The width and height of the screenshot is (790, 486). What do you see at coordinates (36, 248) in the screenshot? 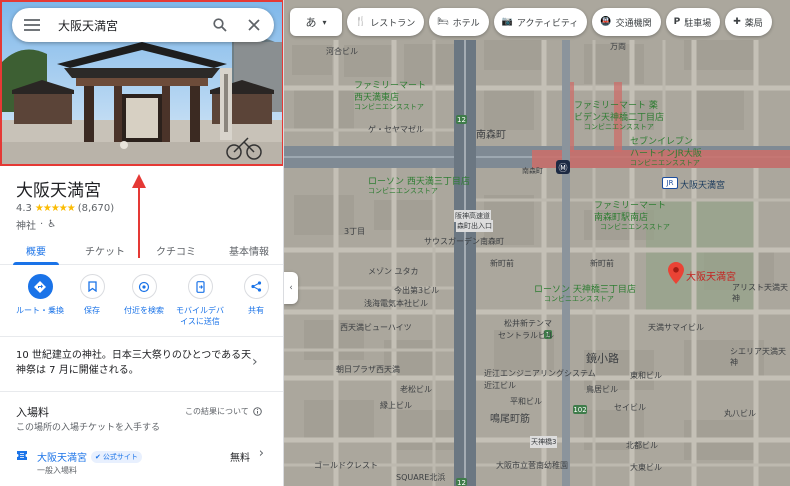
I see `tab-overview: 概要` at bounding box center [36, 248].